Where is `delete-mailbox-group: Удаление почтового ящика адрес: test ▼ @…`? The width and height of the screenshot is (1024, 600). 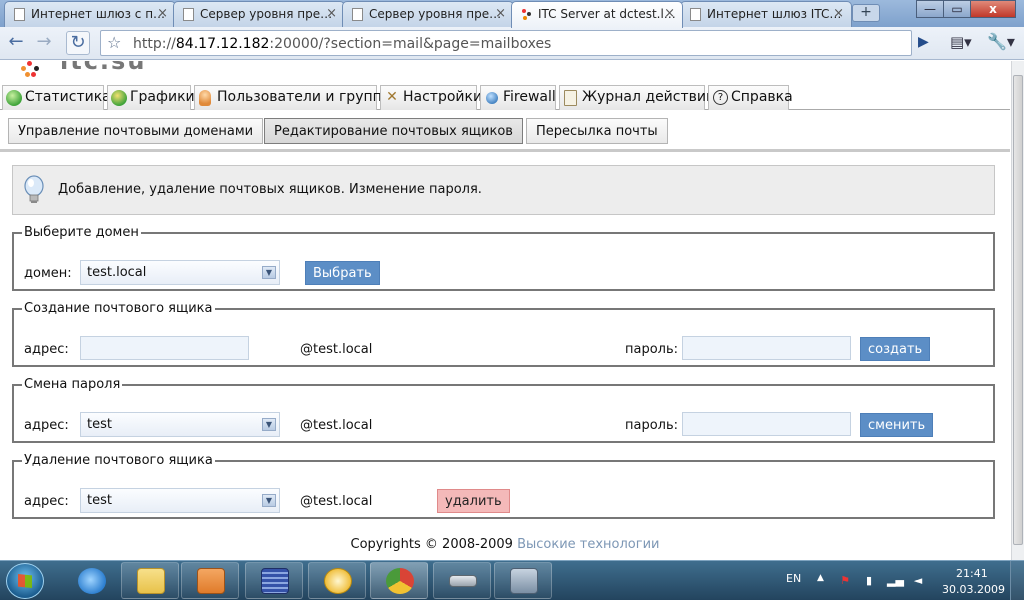 delete-mailbox-group: Удаление почтового ящика адрес: test ▼ @… is located at coordinates (503, 486).